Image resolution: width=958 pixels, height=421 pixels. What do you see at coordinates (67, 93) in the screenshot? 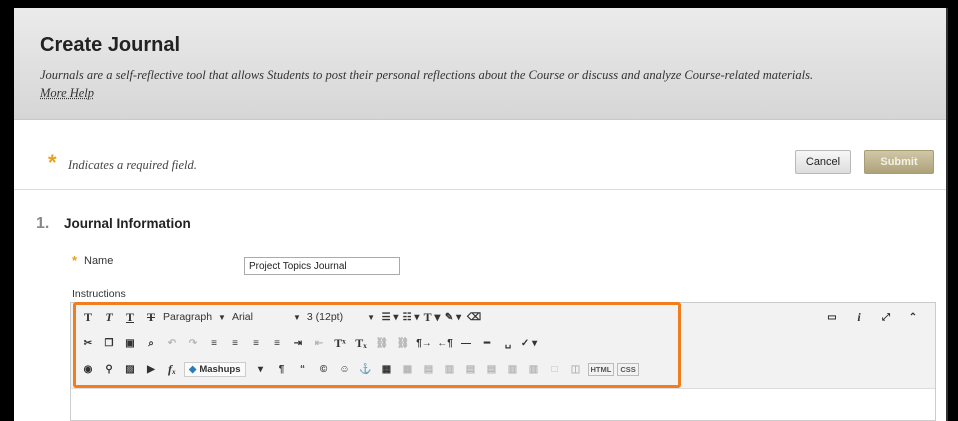
I see `more-help-link: More Help` at bounding box center [67, 93].